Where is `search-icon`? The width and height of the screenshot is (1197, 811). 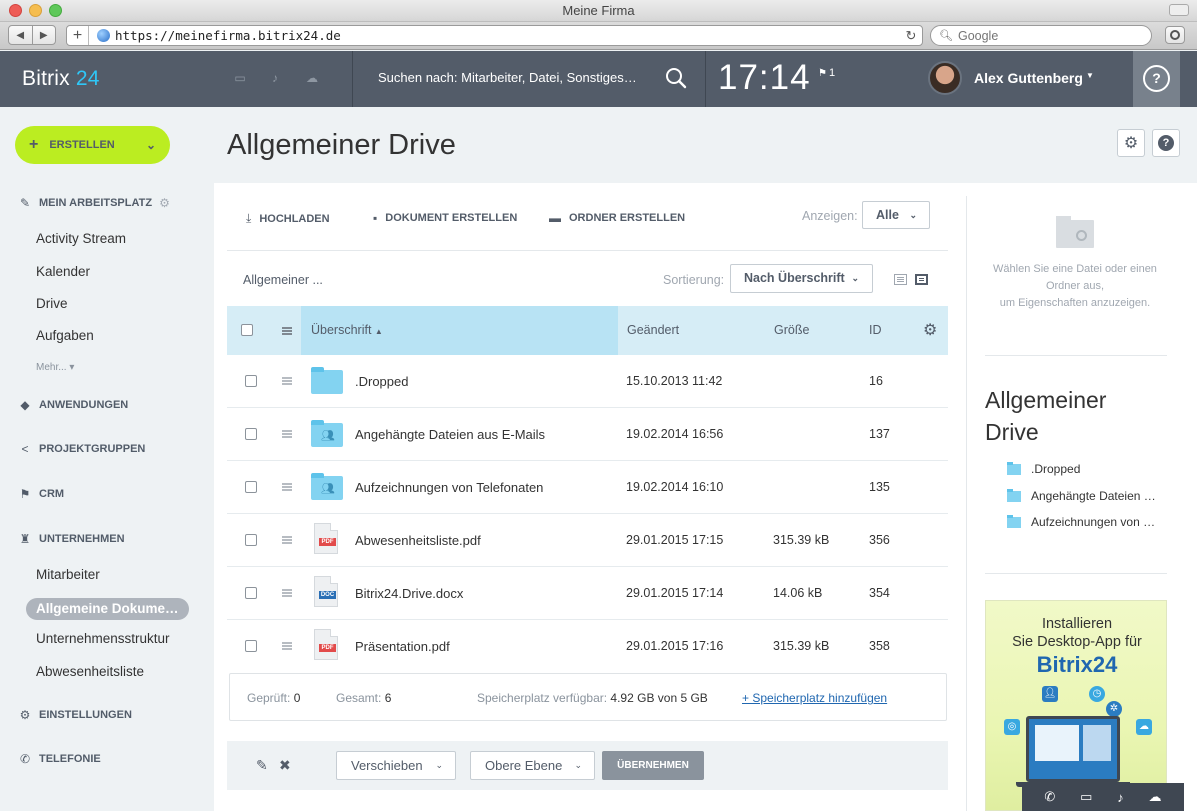 search-icon is located at coordinates (676, 78).